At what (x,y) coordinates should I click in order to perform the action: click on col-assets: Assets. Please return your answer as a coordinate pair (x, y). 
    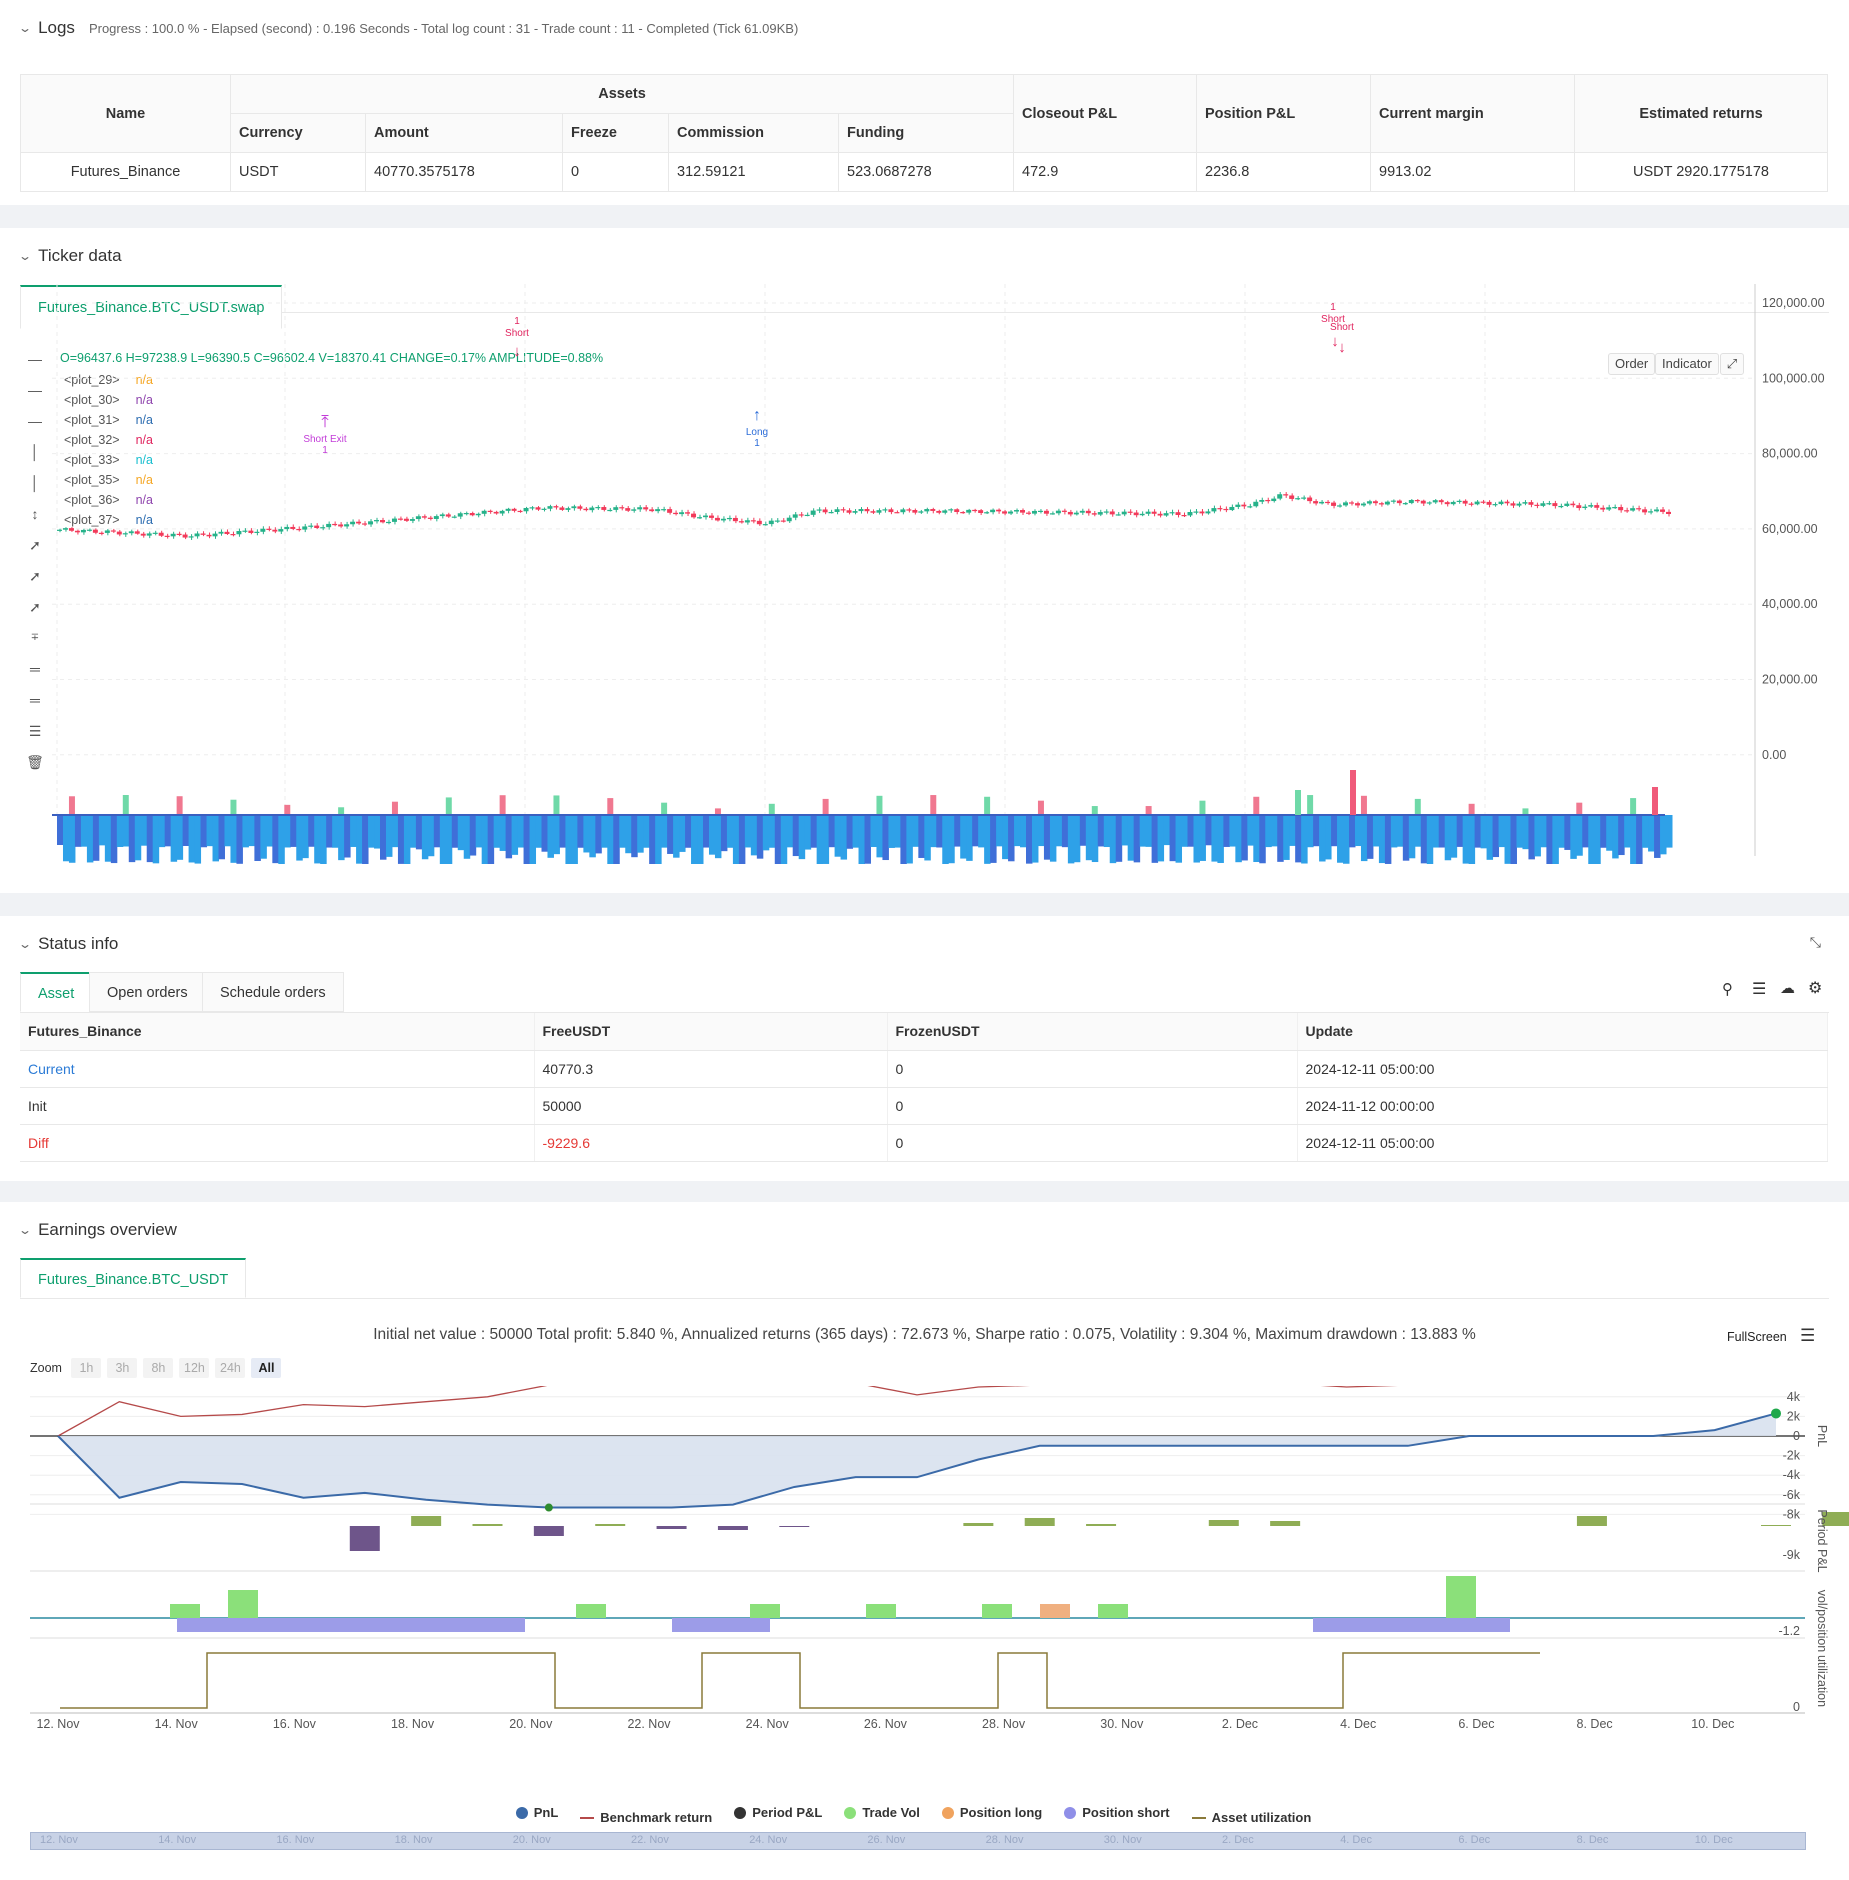
    Looking at the image, I should click on (622, 94).